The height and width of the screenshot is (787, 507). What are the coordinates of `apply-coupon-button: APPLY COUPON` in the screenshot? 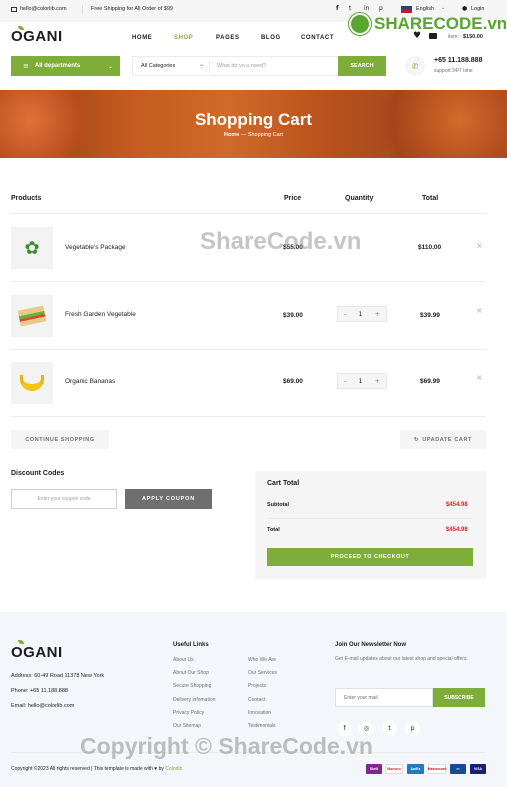 It's located at (168, 499).